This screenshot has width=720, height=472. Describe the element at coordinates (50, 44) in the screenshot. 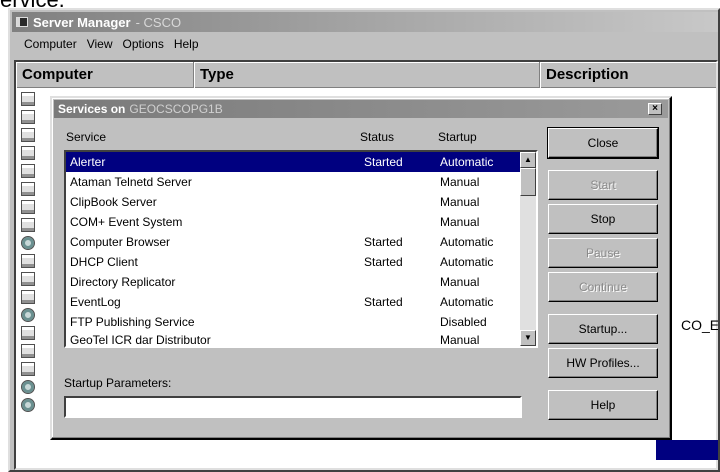

I see `menu-computer: Computer` at that location.